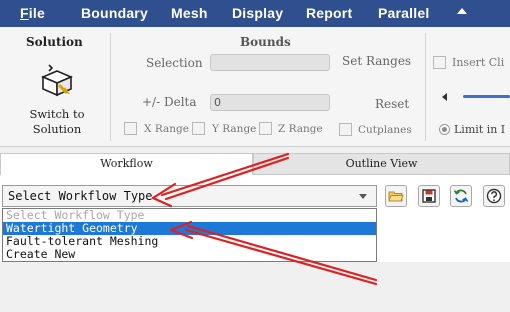 The width and height of the screenshot is (510, 312). I want to click on switch-label-line2: Solution, so click(57, 129).